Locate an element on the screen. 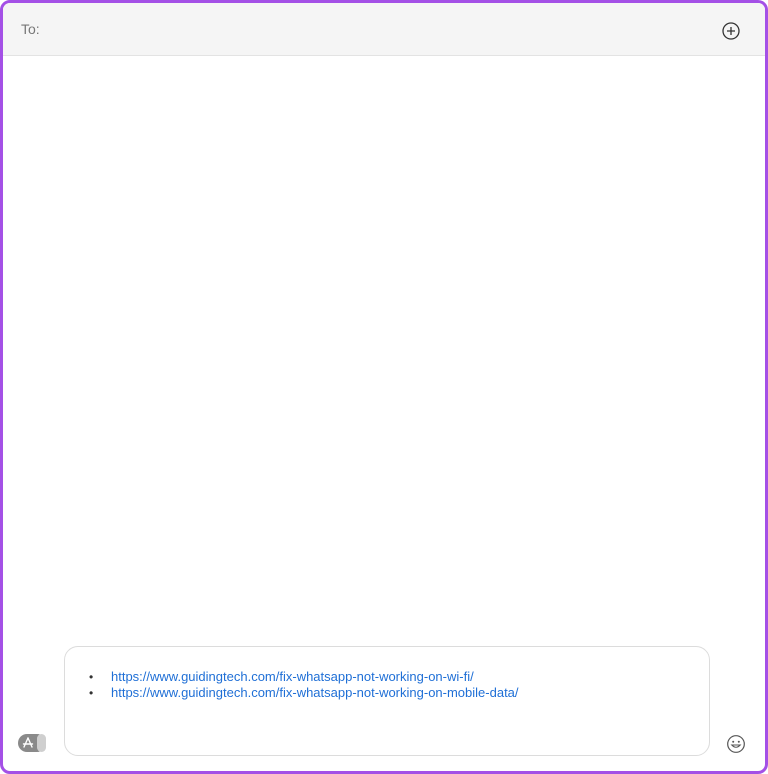  plus-circle-icon is located at coordinates (731, 31).